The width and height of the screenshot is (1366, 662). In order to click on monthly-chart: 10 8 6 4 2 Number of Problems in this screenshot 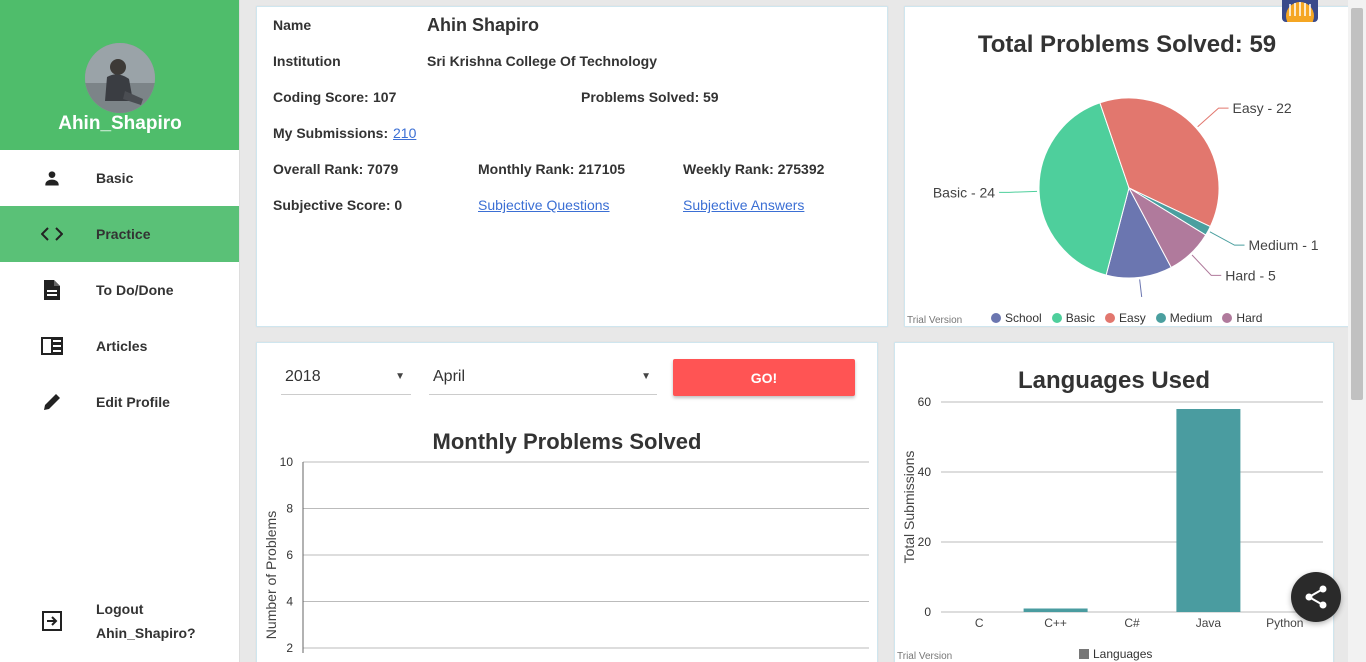, I will do `click(566, 554)`.